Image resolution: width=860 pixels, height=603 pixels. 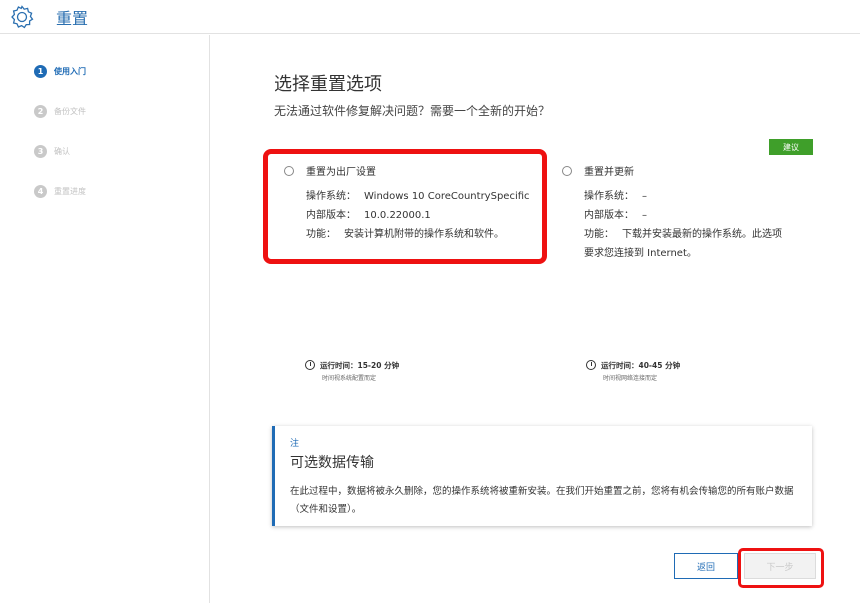 I want to click on runtime-note: 时间视网络连接而定, so click(x=630, y=378).